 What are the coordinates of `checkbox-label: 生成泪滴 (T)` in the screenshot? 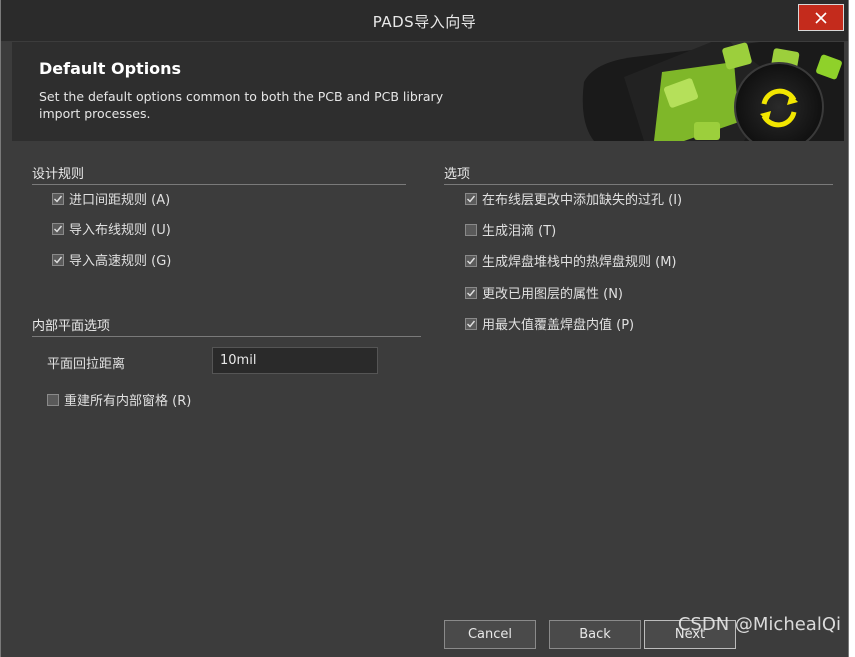 It's located at (519, 231).